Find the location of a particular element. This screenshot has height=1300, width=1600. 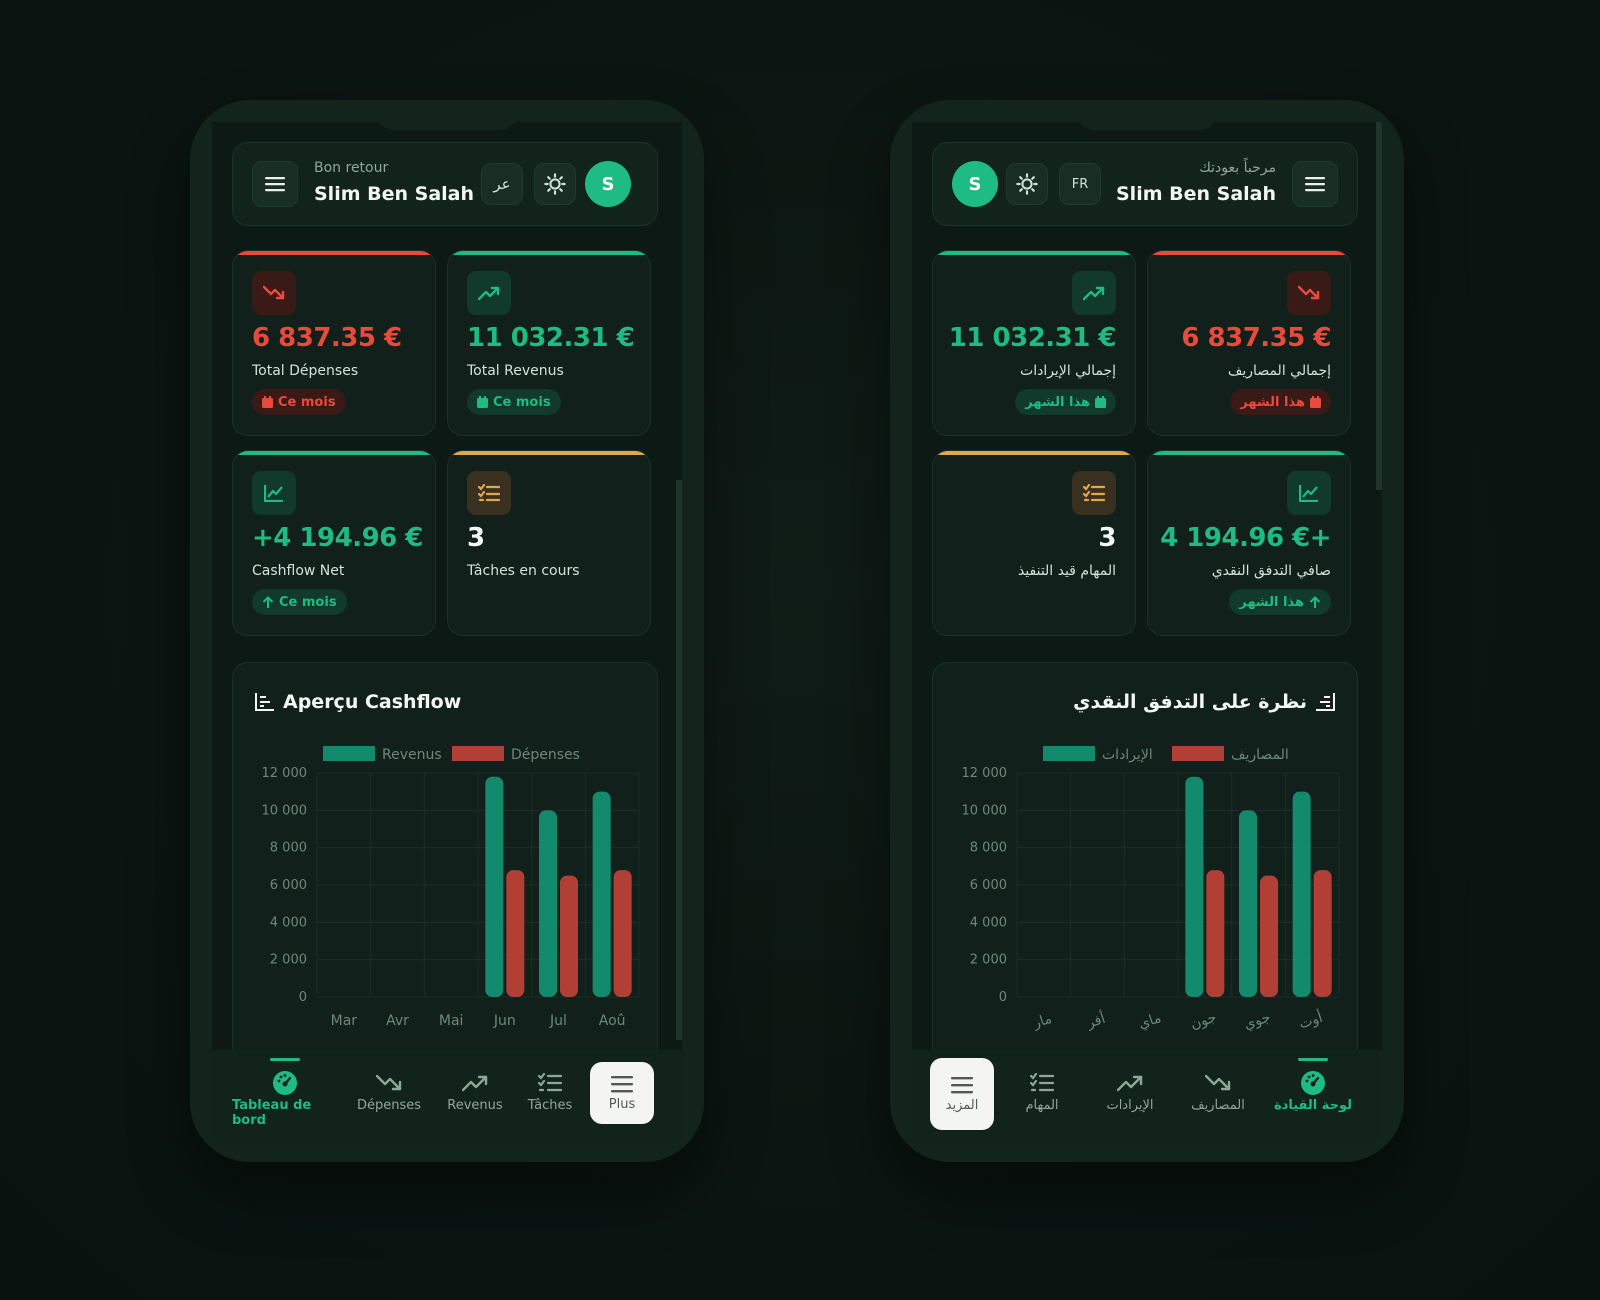

y-tick-label: 4 000 is located at coordinates (988, 922).